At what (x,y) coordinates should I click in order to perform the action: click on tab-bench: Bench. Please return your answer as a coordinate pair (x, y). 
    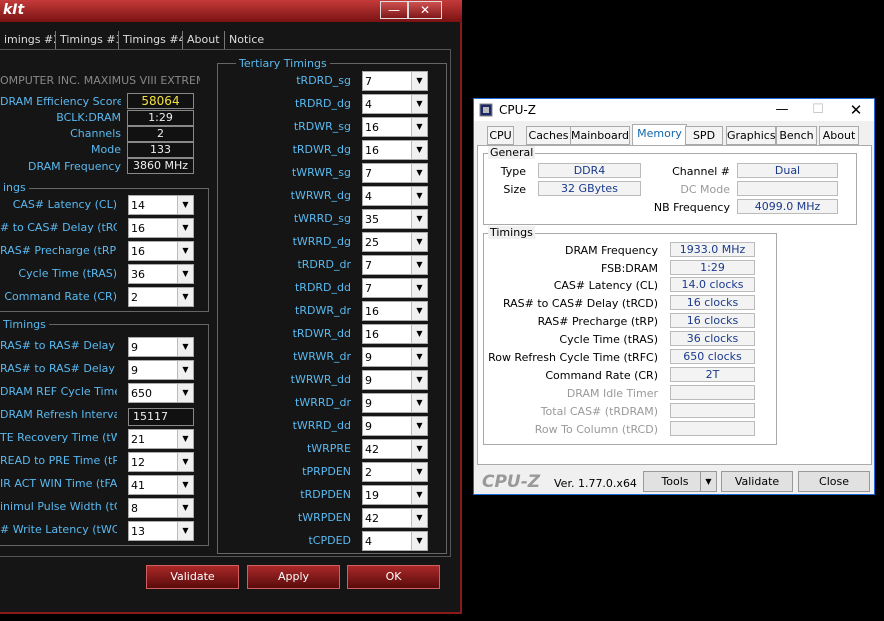
    Looking at the image, I should click on (796, 135).